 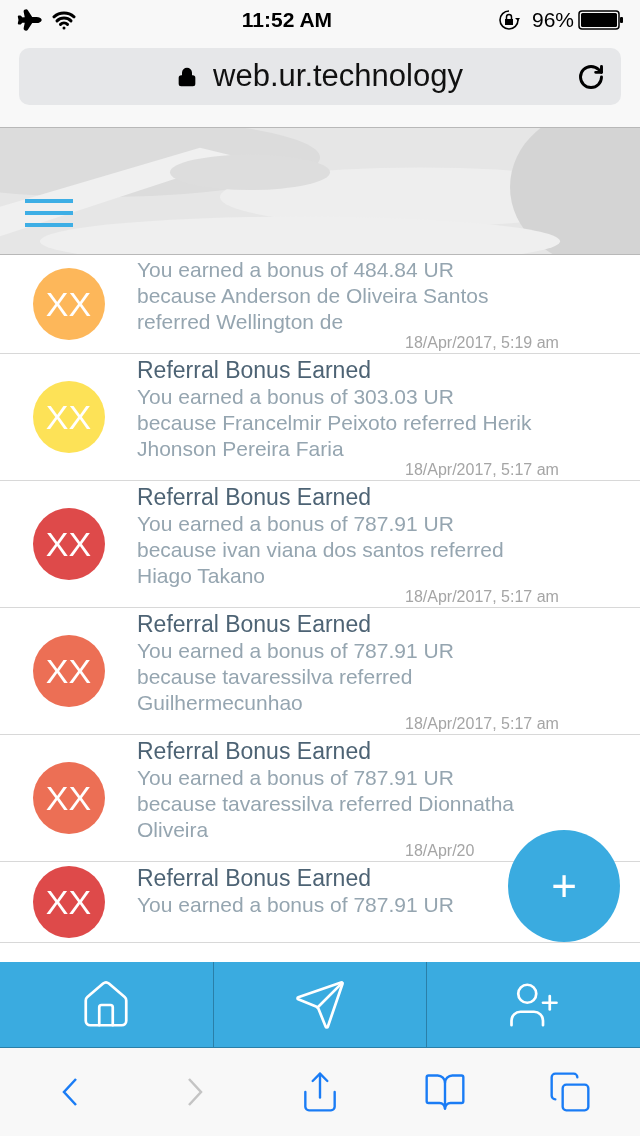 What do you see at coordinates (296, 677) in the screenshot?
I see `notification-text: You earned a bonus of 787.91 UR because tavaressilva referred Guilhermecunhao` at bounding box center [296, 677].